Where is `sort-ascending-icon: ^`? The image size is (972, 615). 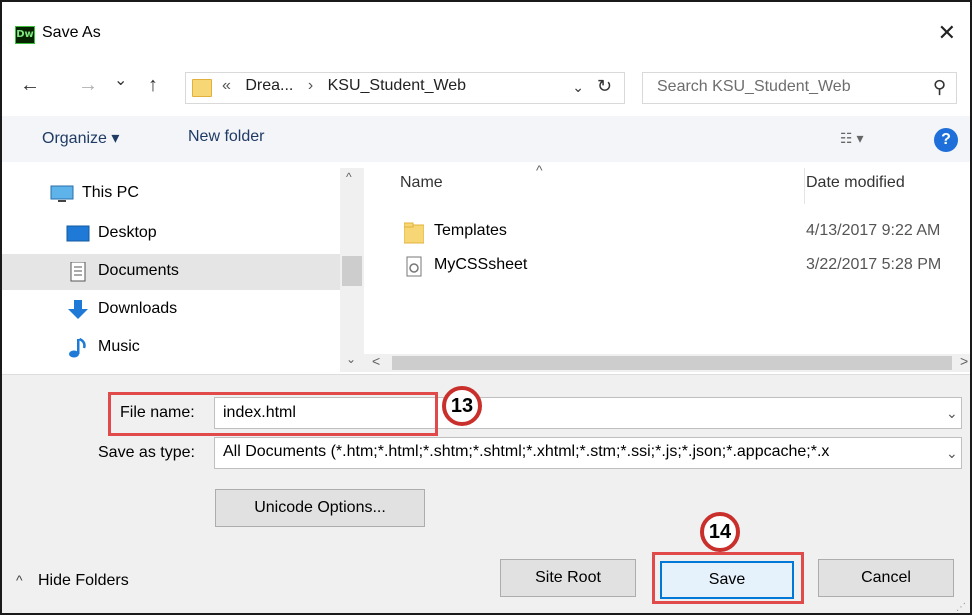
sort-ascending-icon: ^ is located at coordinates (539, 170).